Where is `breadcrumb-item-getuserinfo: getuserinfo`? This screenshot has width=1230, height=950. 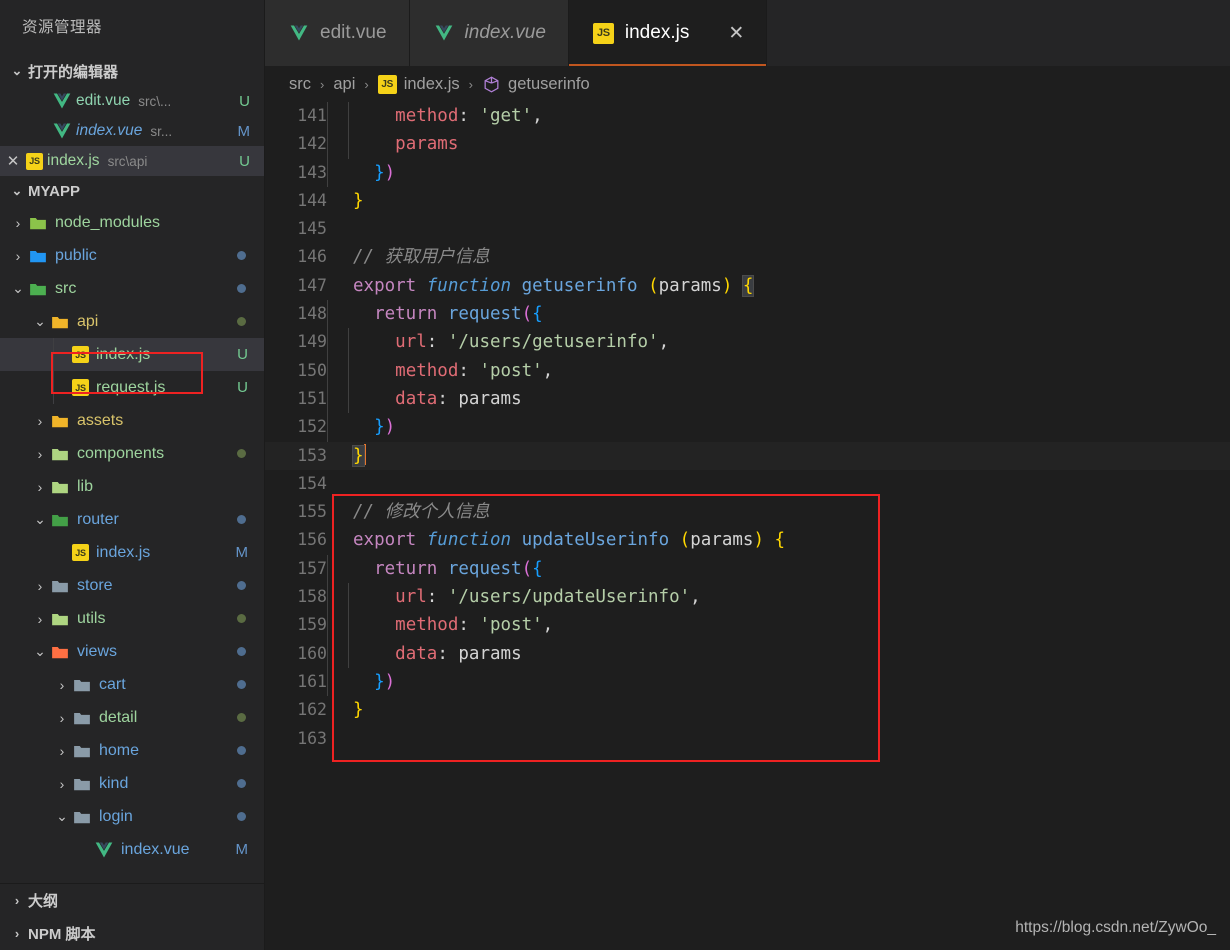
breadcrumb-item-getuserinfo: getuserinfo is located at coordinates (536, 84).